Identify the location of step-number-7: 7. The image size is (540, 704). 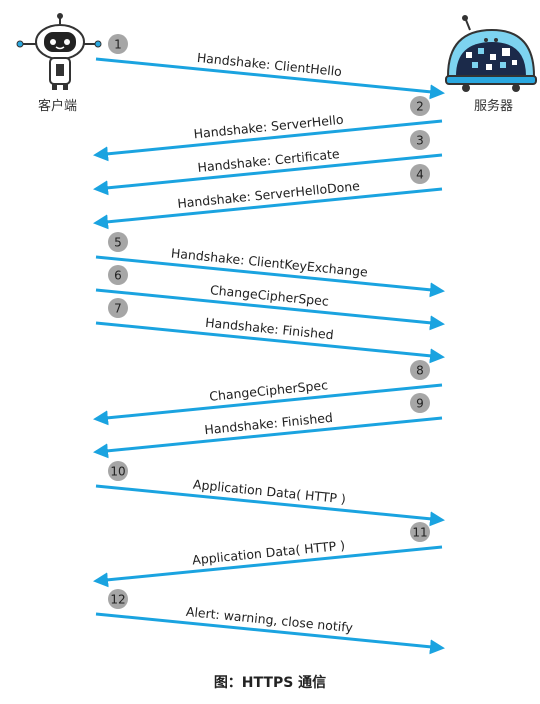
(118, 309).